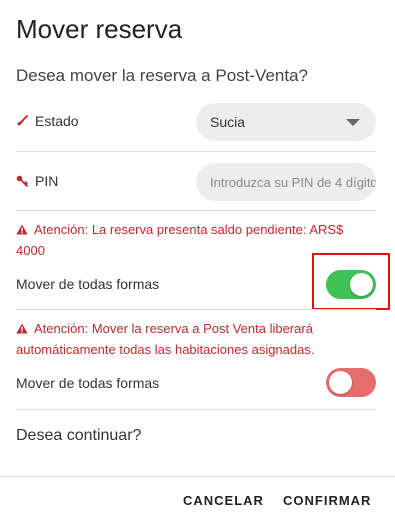  I want to click on cancel-button: CANCELAR, so click(223, 500).